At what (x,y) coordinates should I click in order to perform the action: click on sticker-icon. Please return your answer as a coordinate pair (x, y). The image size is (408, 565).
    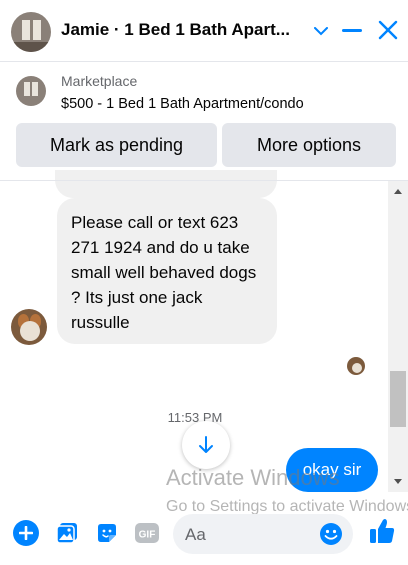
    Looking at the image, I should click on (107, 533).